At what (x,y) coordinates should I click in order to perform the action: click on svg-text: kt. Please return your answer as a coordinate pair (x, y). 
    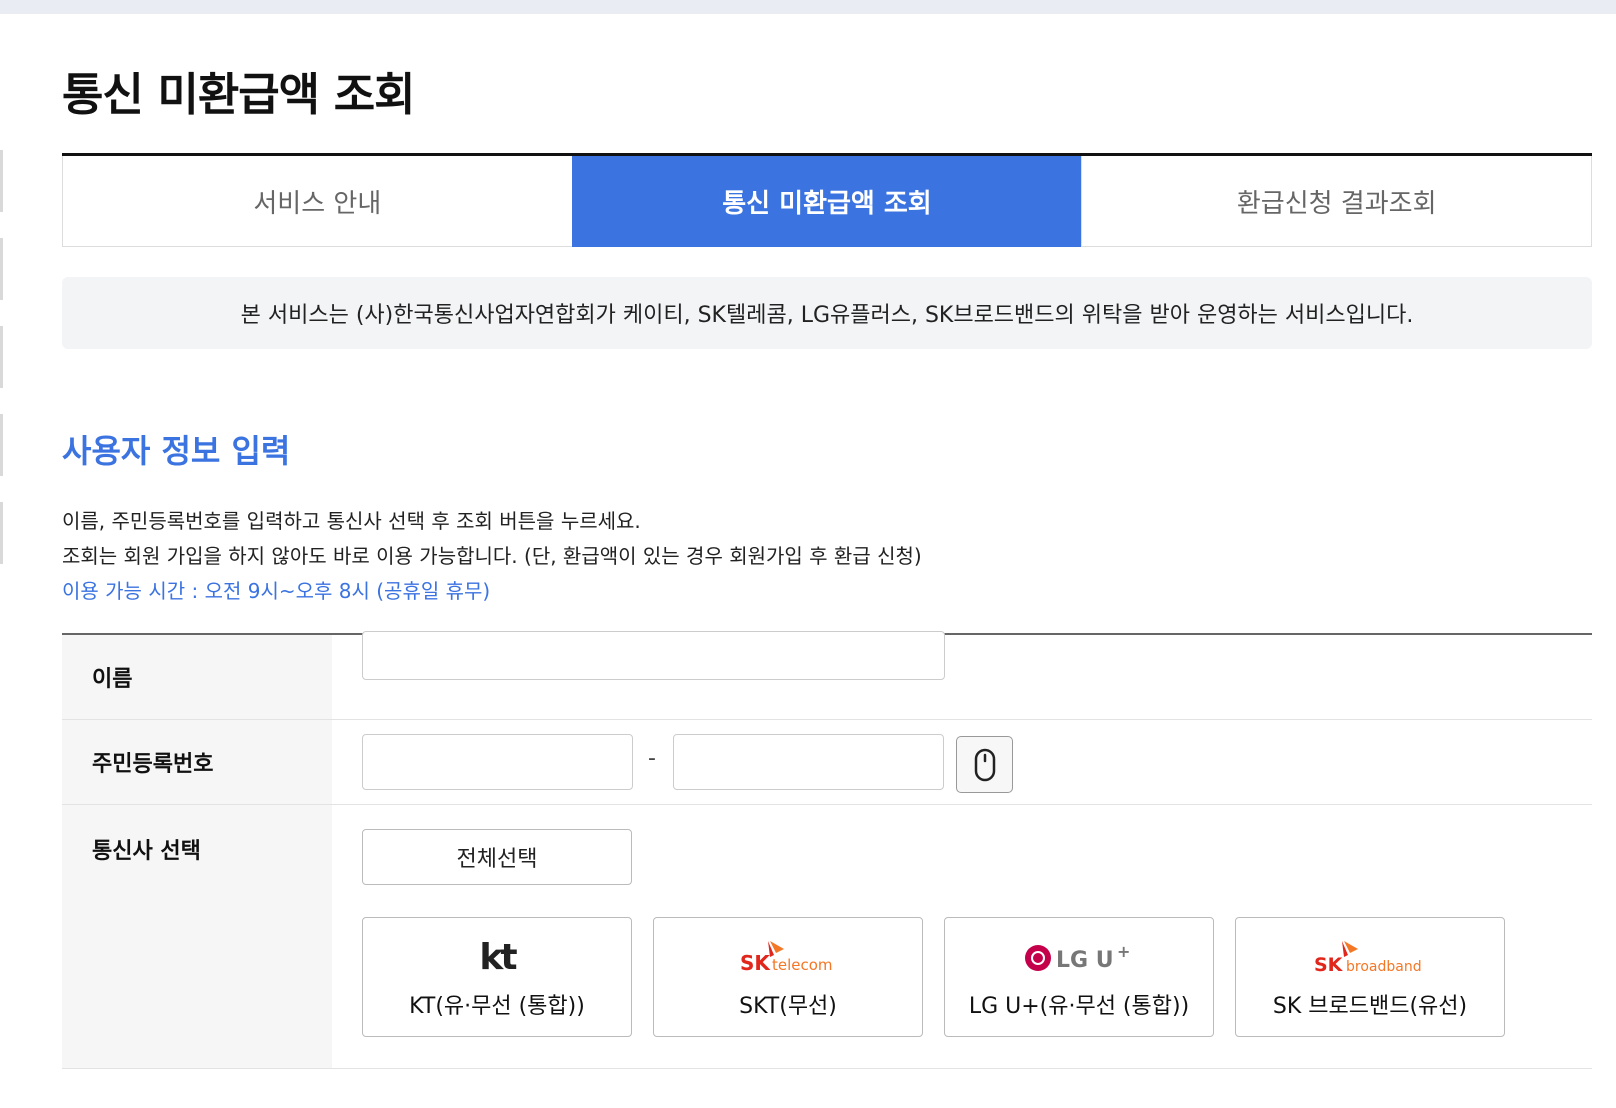
    Looking at the image, I should click on (498, 957).